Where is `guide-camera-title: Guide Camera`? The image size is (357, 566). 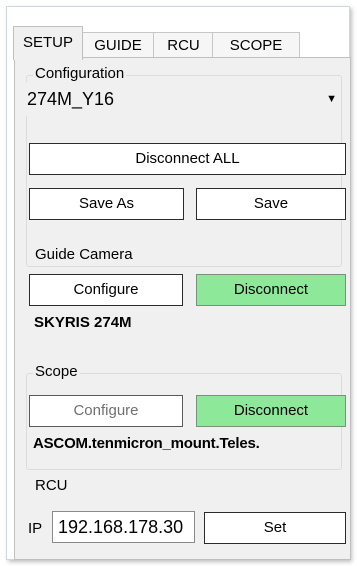 guide-camera-title: Guide Camera is located at coordinates (84, 254).